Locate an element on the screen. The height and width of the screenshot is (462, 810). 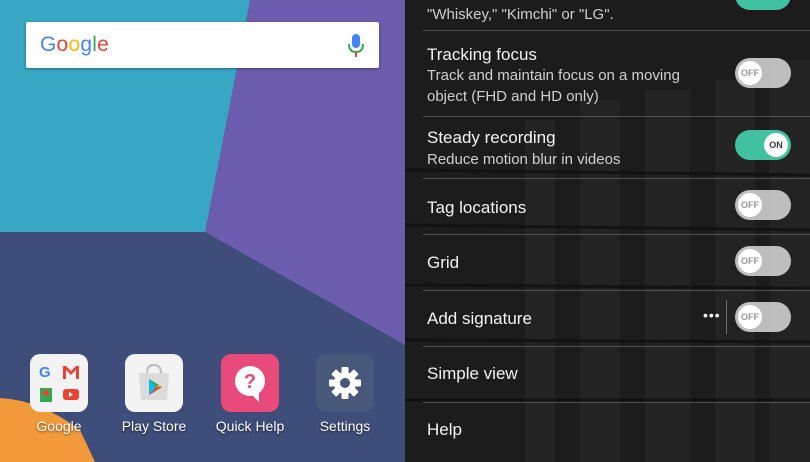
setting-tag-locations: Tag locations OFF is located at coordinates (607, 206).